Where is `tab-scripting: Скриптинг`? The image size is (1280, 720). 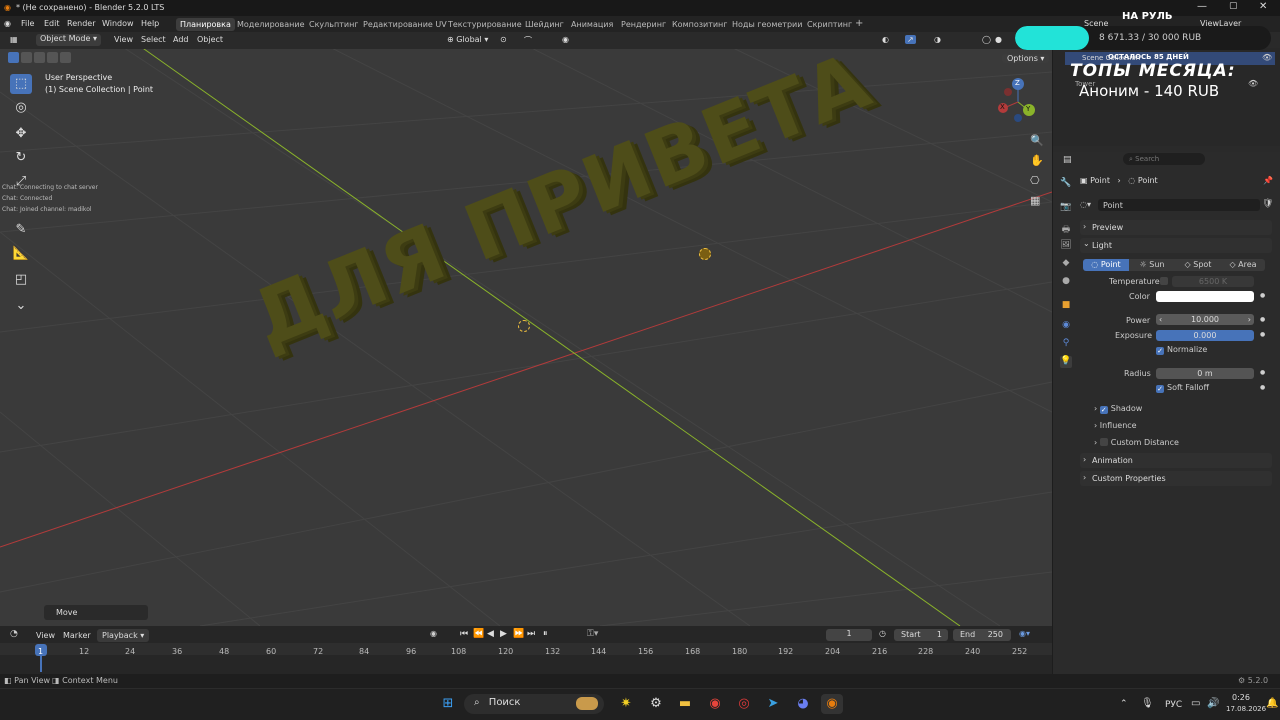
tab-scripting: Скриптинг is located at coordinates (829, 24).